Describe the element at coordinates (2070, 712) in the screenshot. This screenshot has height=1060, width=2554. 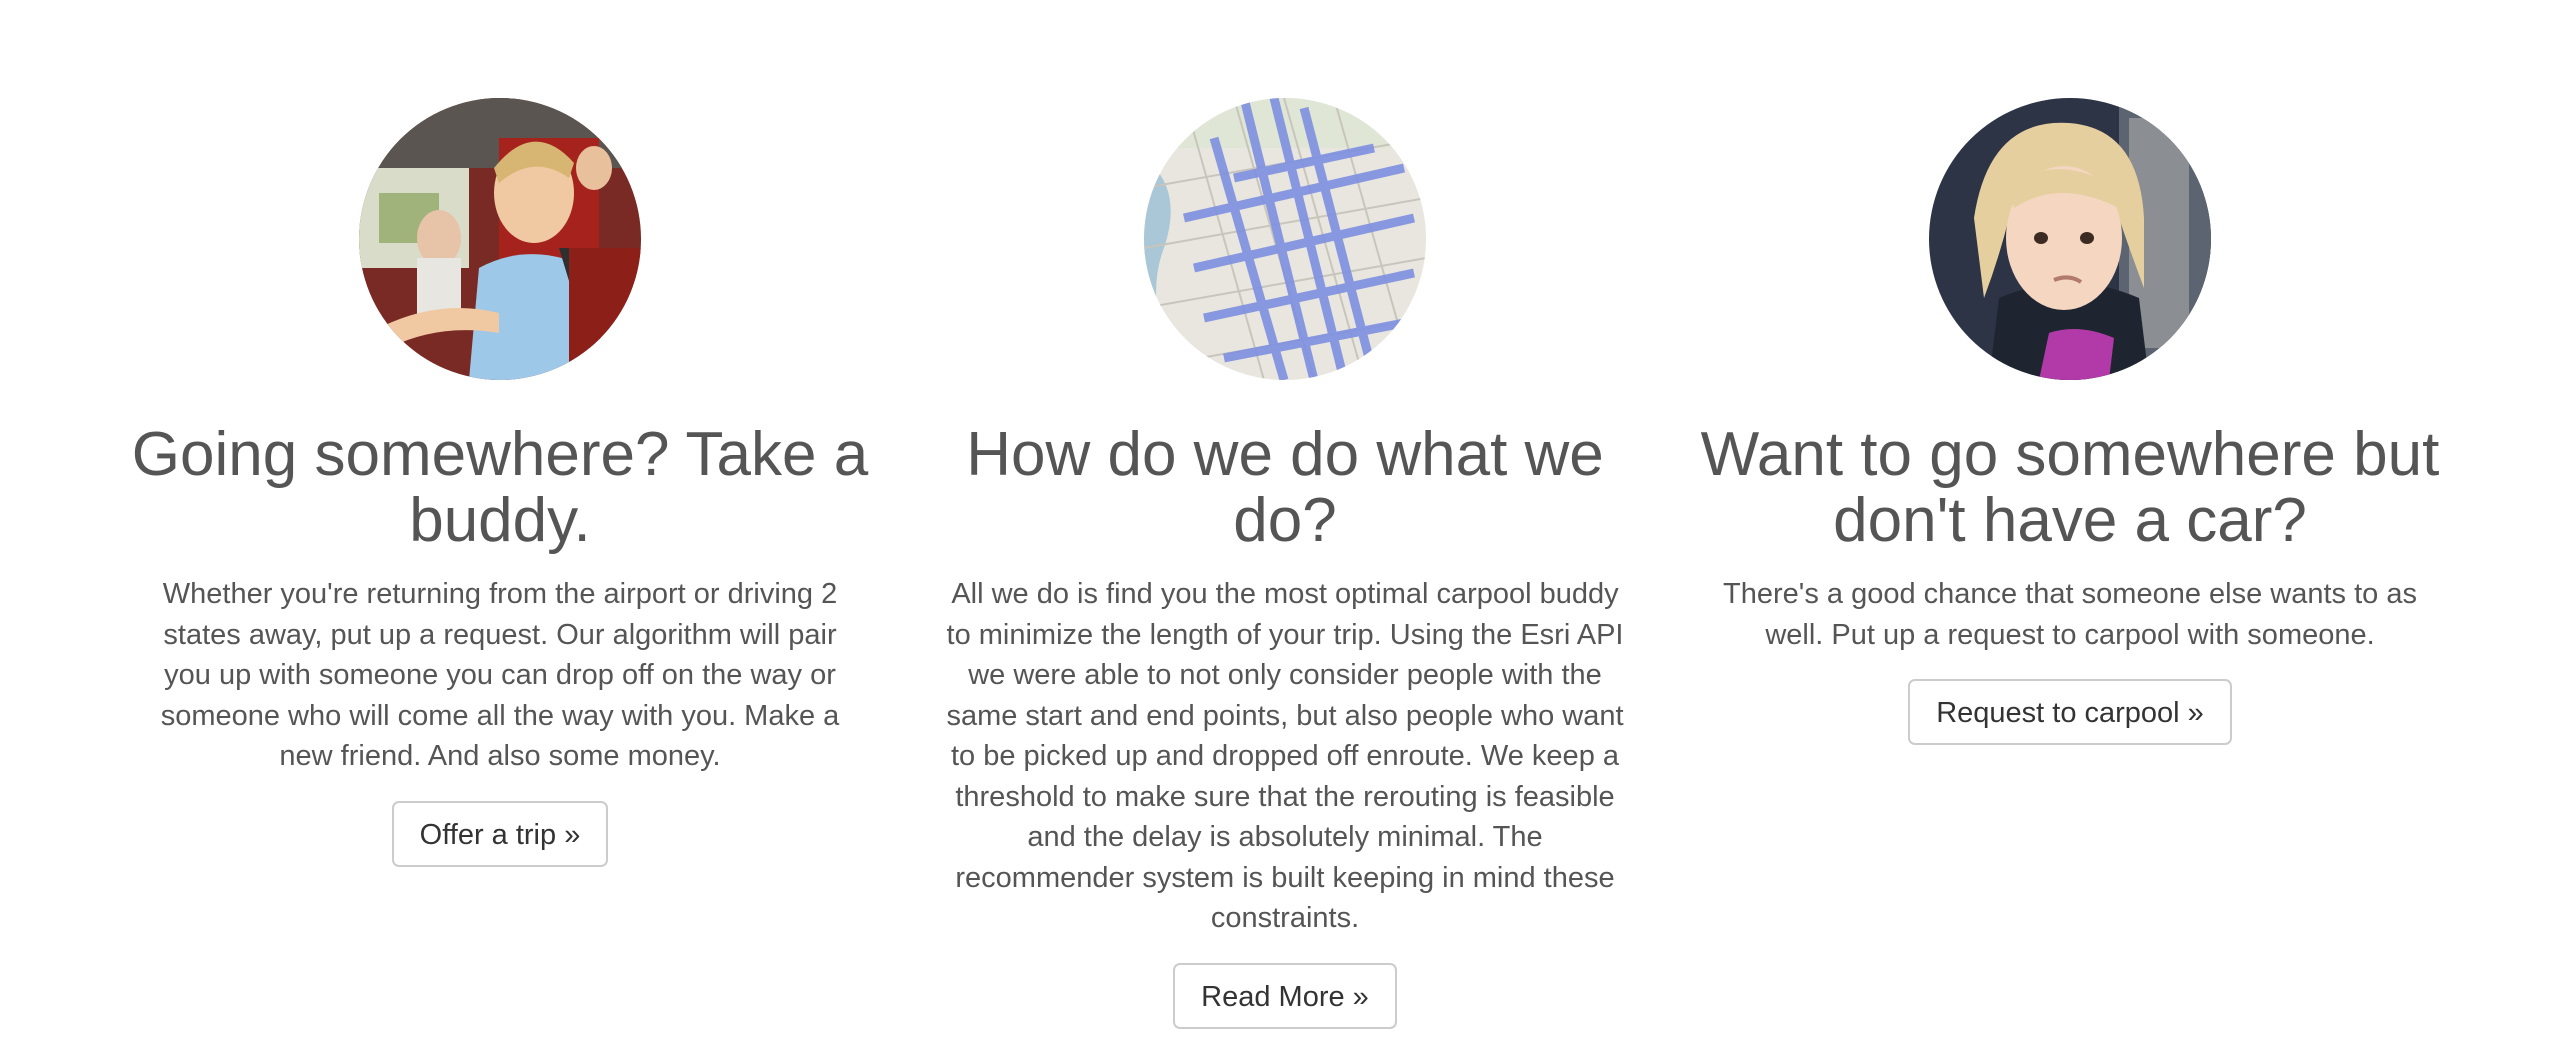
I see `request-carpool-button: Request to carpool »` at that location.